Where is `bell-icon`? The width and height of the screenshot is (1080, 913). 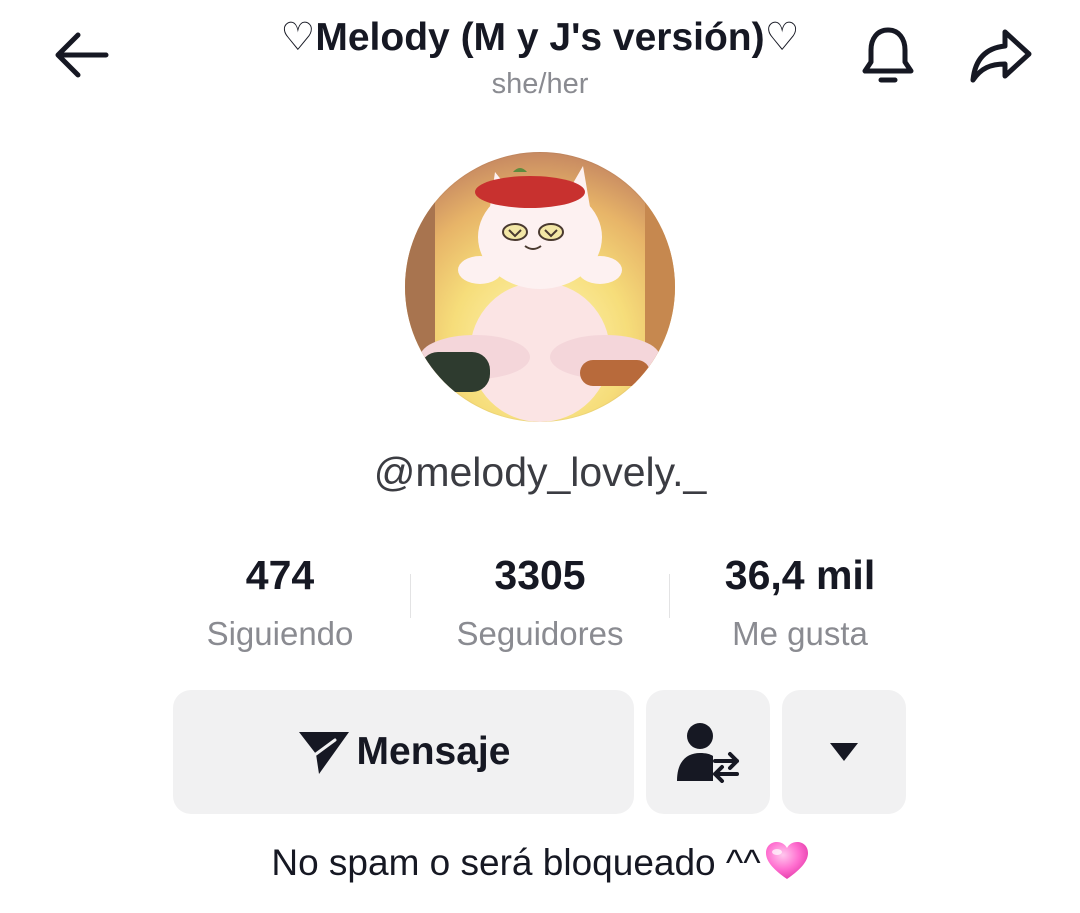 bell-icon is located at coordinates (888, 55).